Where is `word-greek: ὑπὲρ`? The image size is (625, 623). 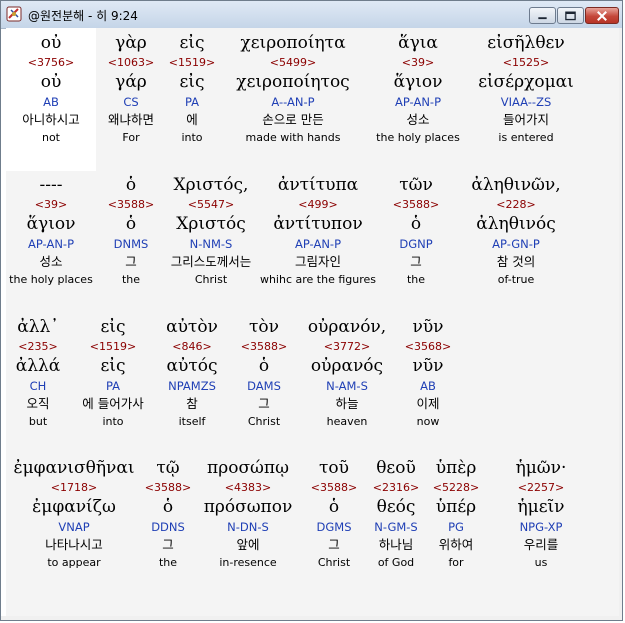 word-greek: ὑπὲρ is located at coordinates (456, 468).